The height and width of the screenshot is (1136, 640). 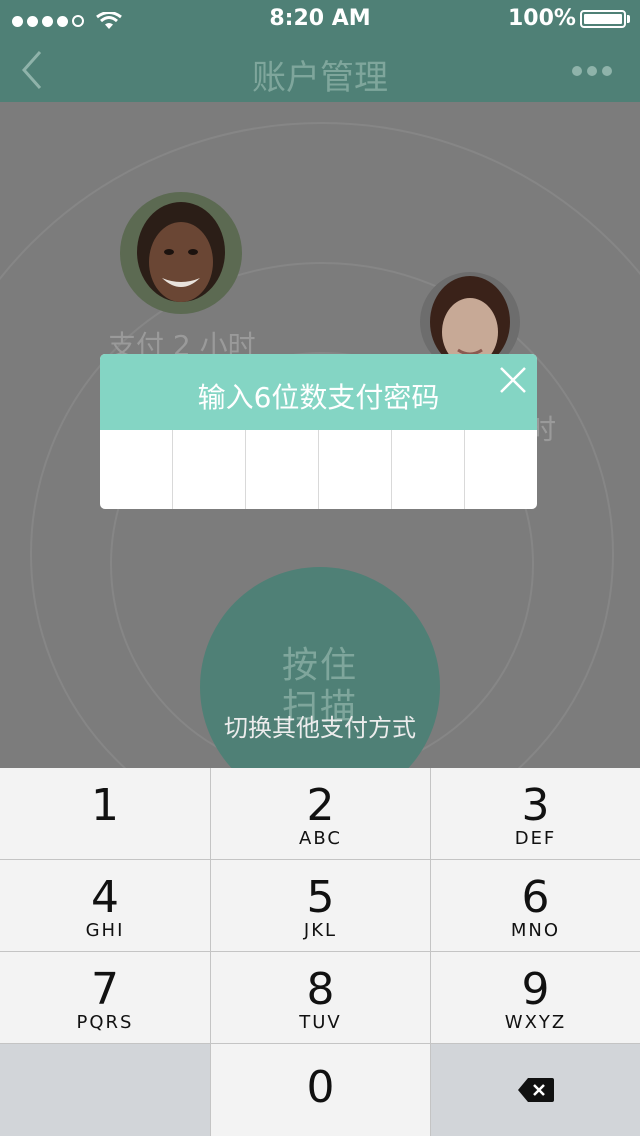 What do you see at coordinates (320, 989) in the screenshot?
I see `key-digit: 8` at bounding box center [320, 989].